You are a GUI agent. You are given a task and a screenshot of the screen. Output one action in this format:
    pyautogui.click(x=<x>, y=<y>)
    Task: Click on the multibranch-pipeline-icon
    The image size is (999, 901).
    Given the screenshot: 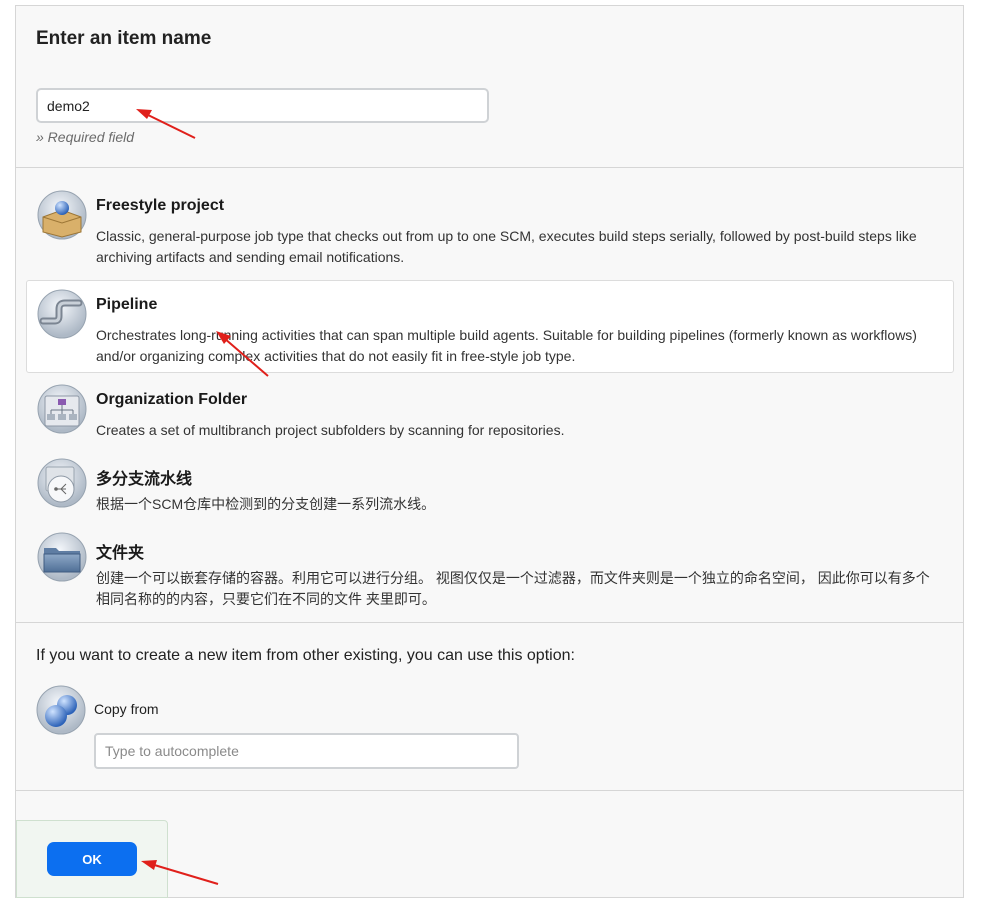 What is the action you would take?
    pyautogui.click(x=62, y=483)
    